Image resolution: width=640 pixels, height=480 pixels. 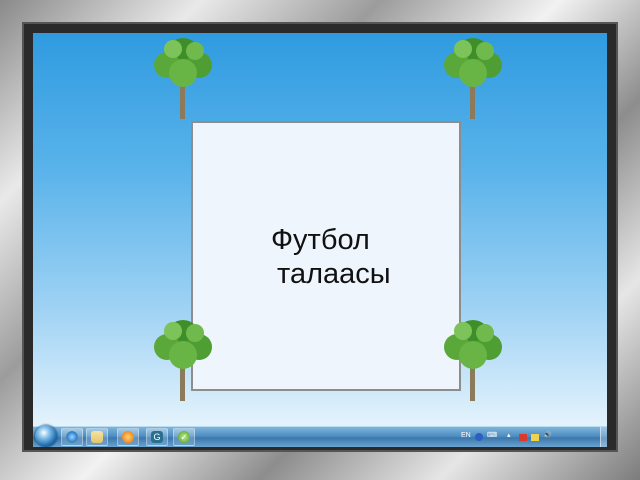 What do you see at coordinates (535, 437) in the screenshot?
I see `network-icon` at bounding box center [535, 437].